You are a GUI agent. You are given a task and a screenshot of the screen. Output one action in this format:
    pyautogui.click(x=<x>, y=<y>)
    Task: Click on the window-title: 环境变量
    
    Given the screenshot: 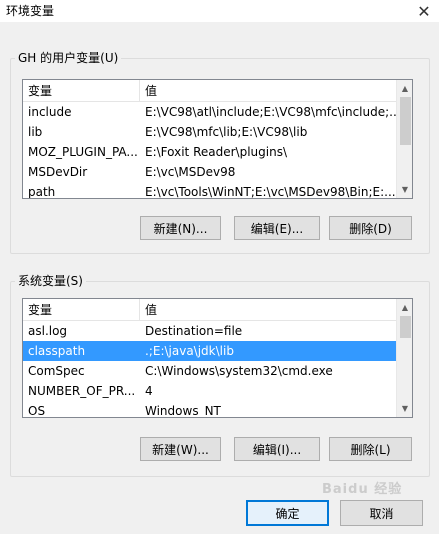 What is the action you would take?
    pyautogui.click(x=30, y=11)
    